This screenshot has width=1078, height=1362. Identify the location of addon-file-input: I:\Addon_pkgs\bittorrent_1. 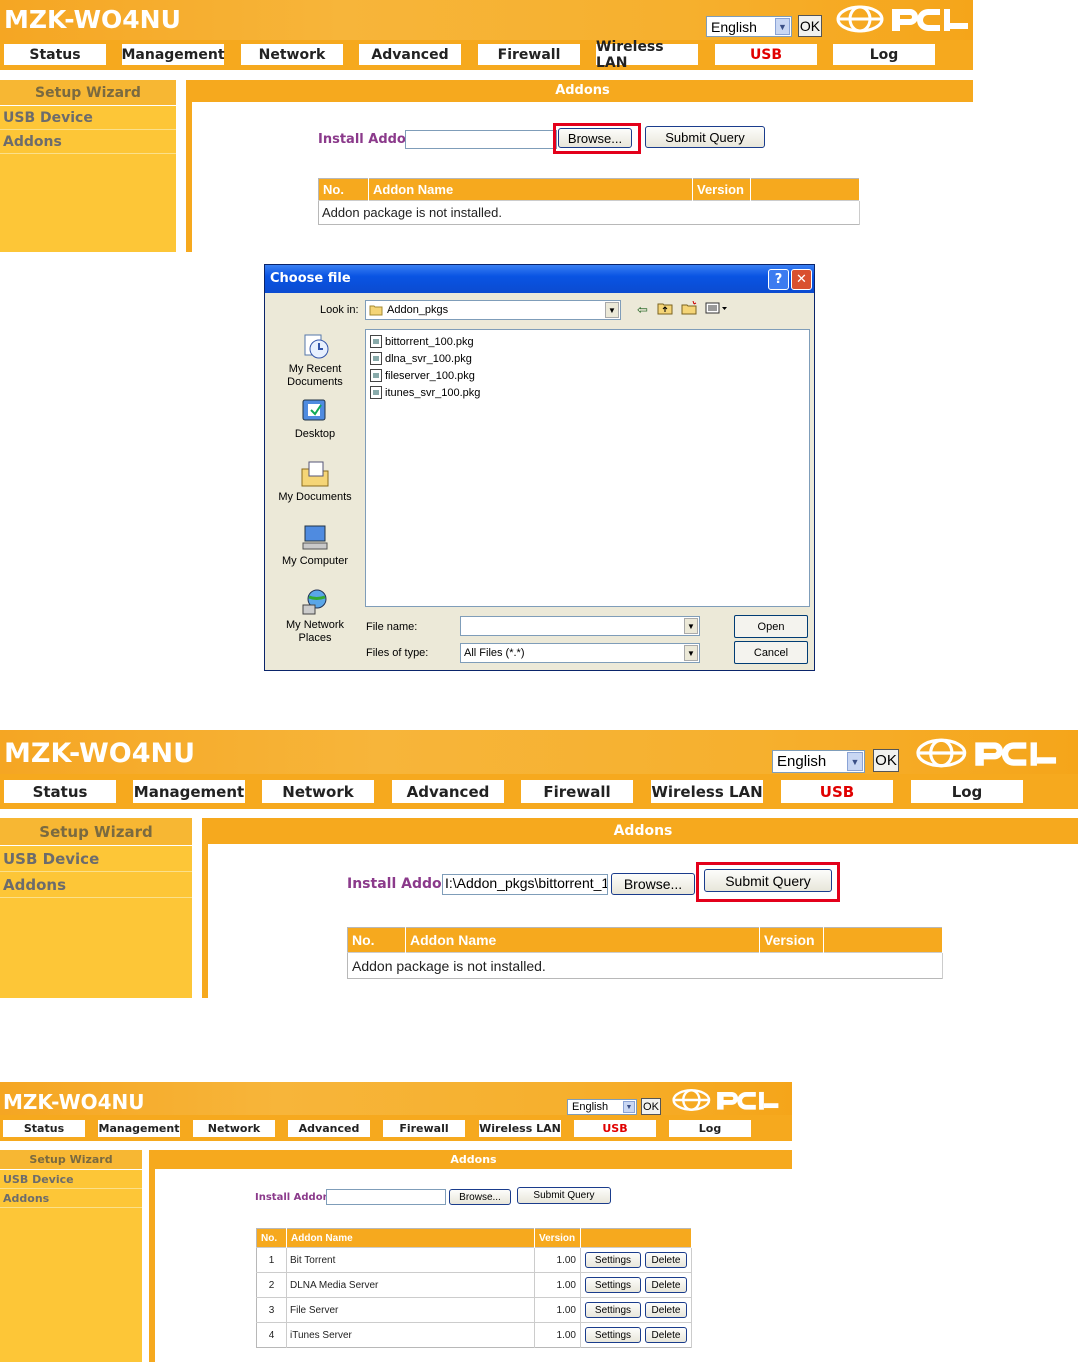
(525, 884).